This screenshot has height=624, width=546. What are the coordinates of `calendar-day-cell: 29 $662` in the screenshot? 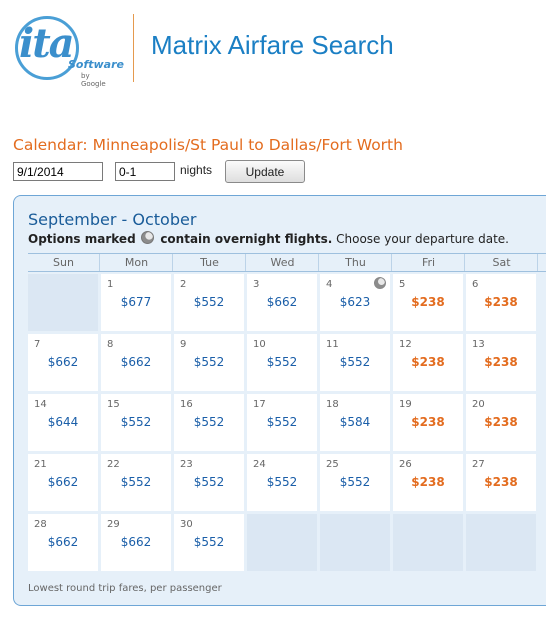 It's located at (136, 542).